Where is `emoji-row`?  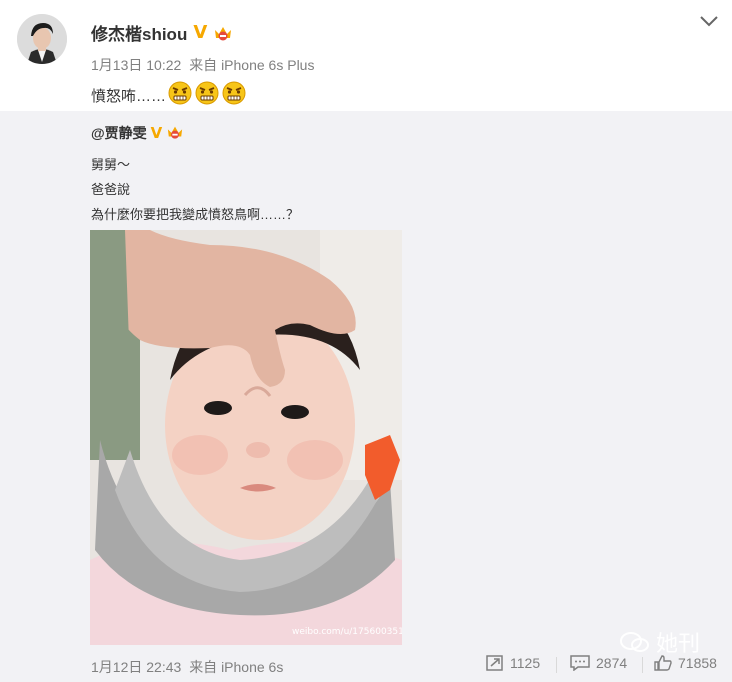 emoji-row is located at coordinates (206, 95).